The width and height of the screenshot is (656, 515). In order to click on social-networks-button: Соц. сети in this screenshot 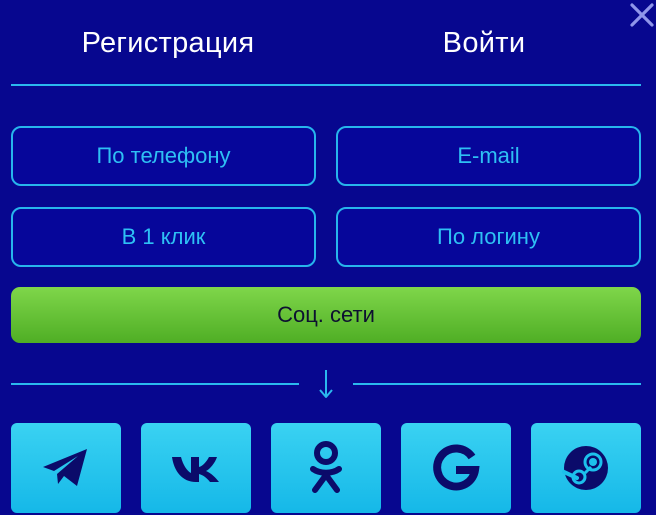, I will do `click(326, 315)`.